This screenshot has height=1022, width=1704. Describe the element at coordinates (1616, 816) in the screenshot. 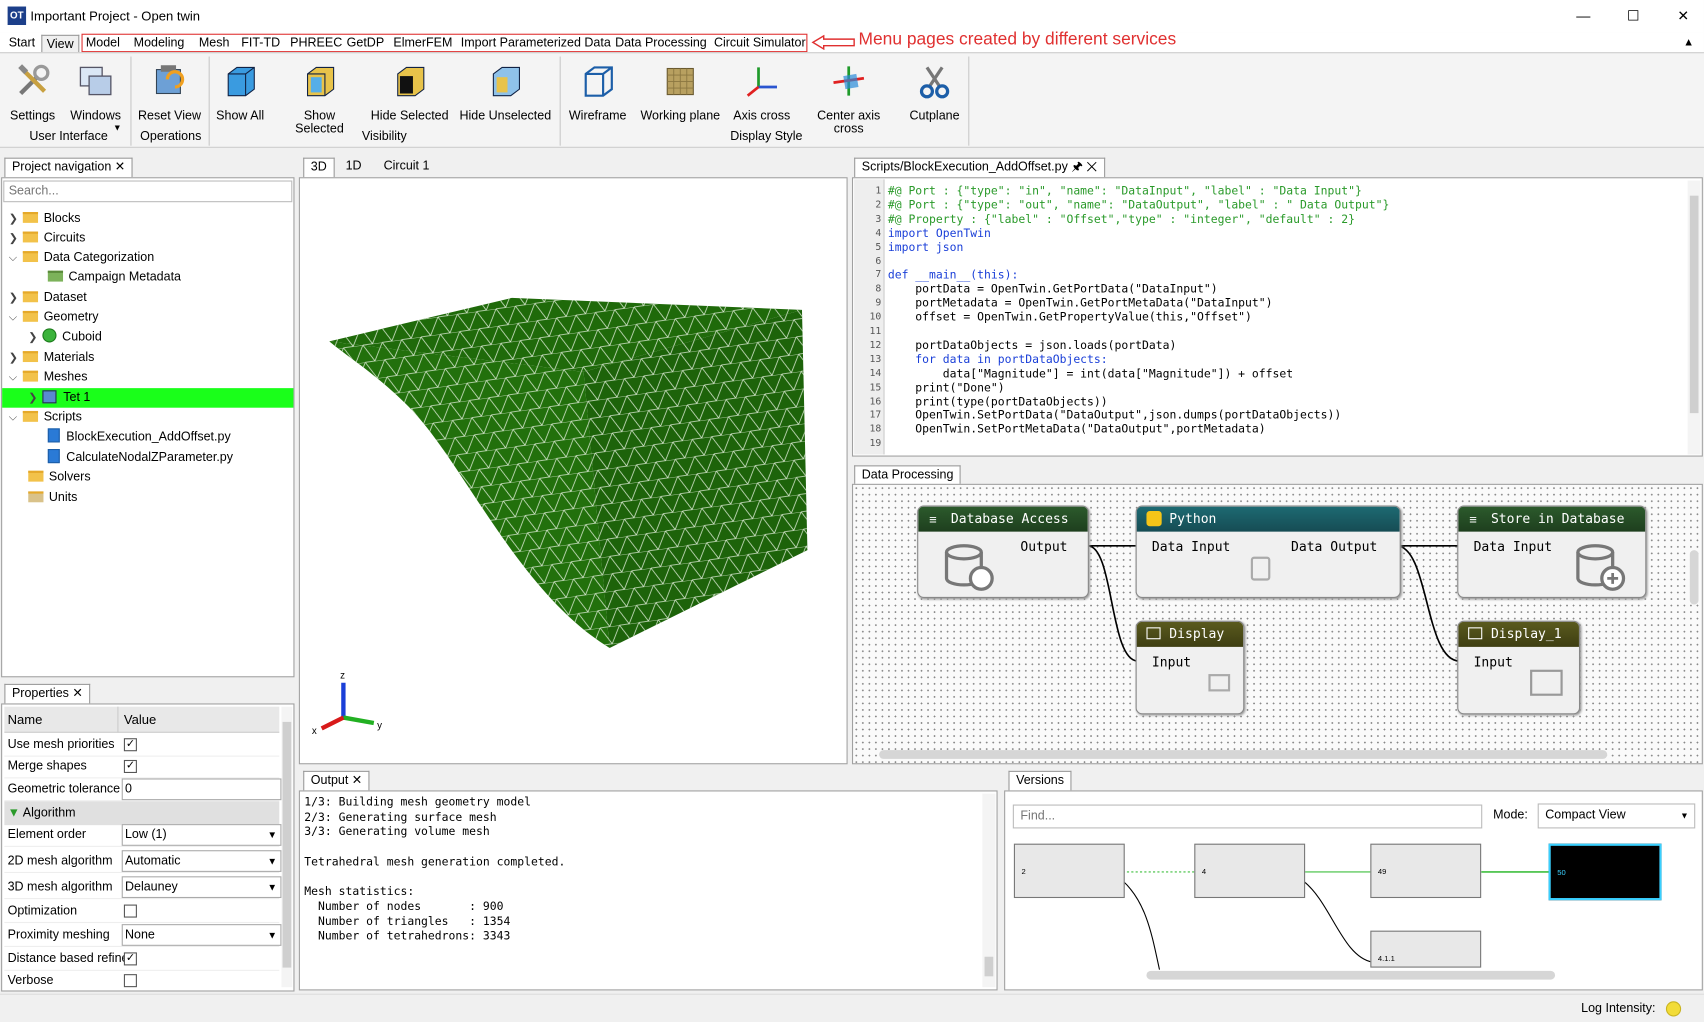

I see `mode-select: Compact View ▼` at that location.